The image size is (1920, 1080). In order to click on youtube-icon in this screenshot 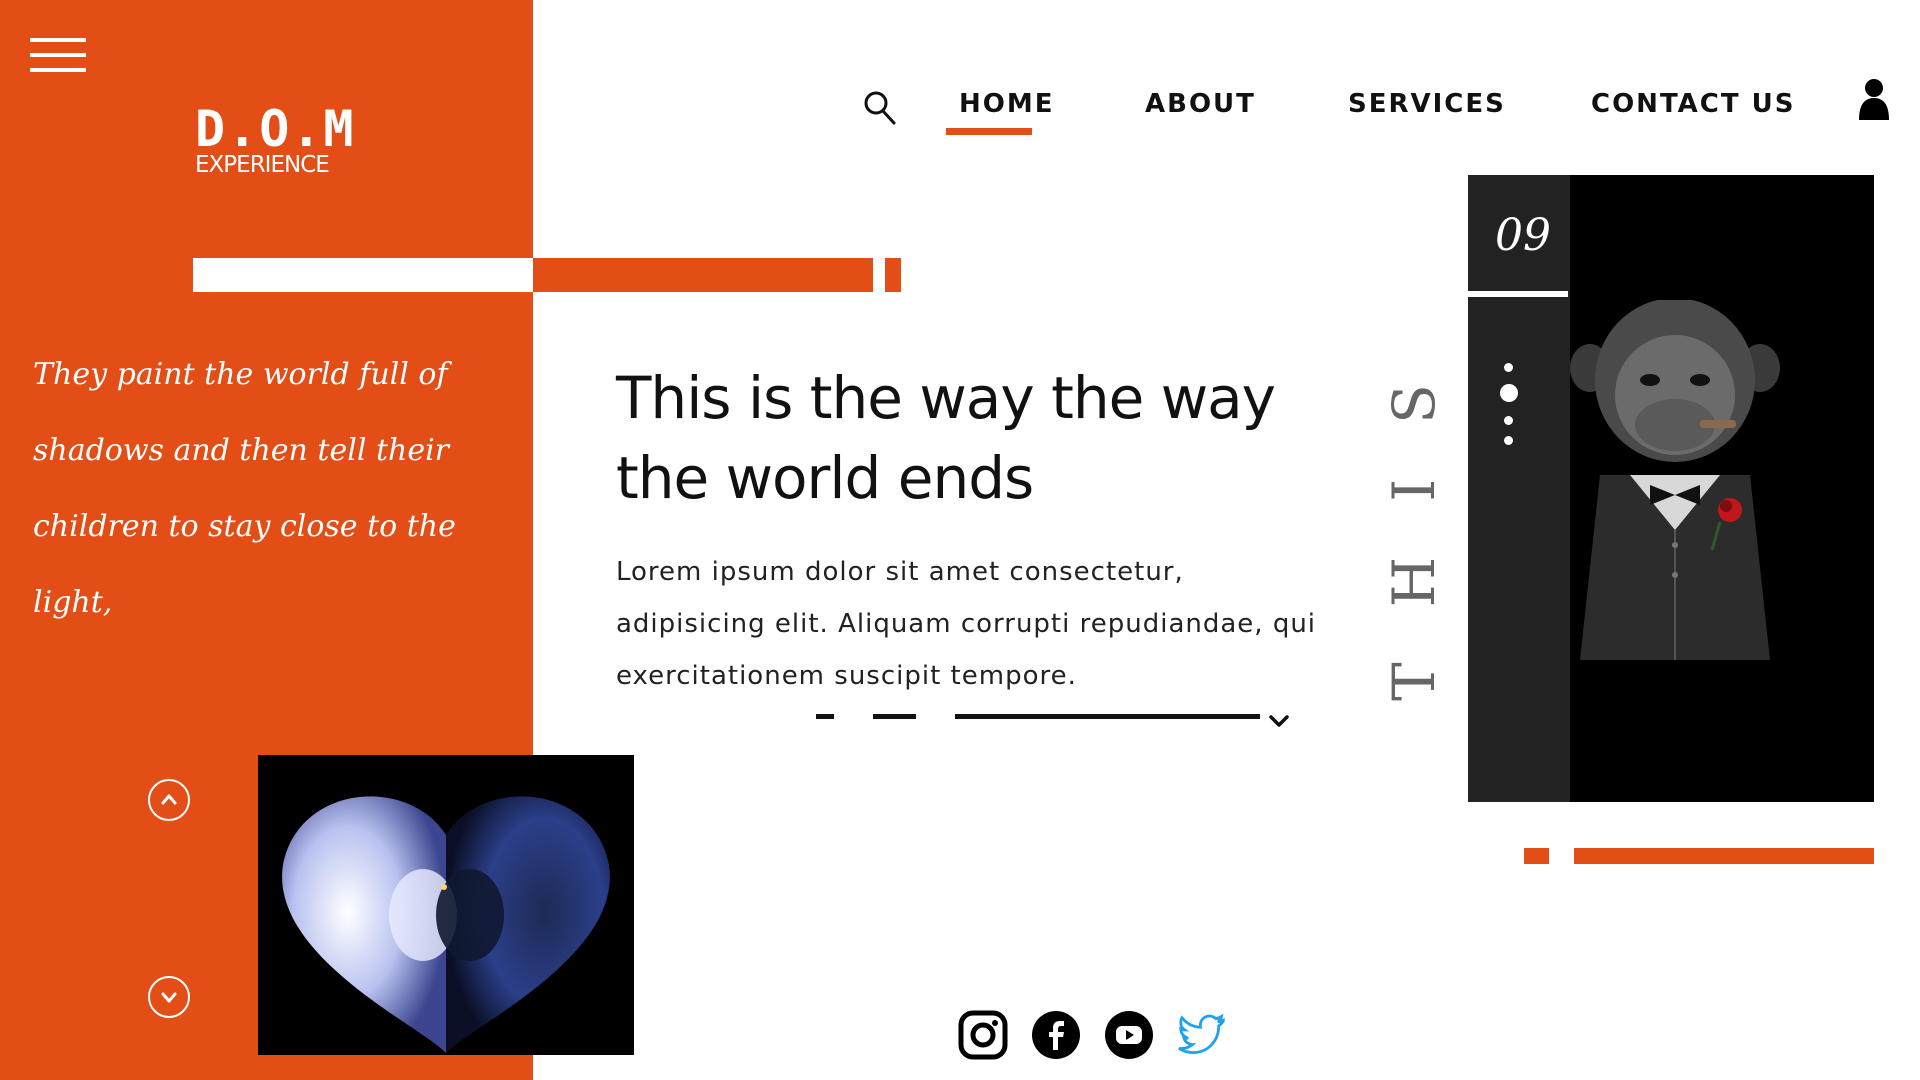, I will do `click(1129, 1035)`.